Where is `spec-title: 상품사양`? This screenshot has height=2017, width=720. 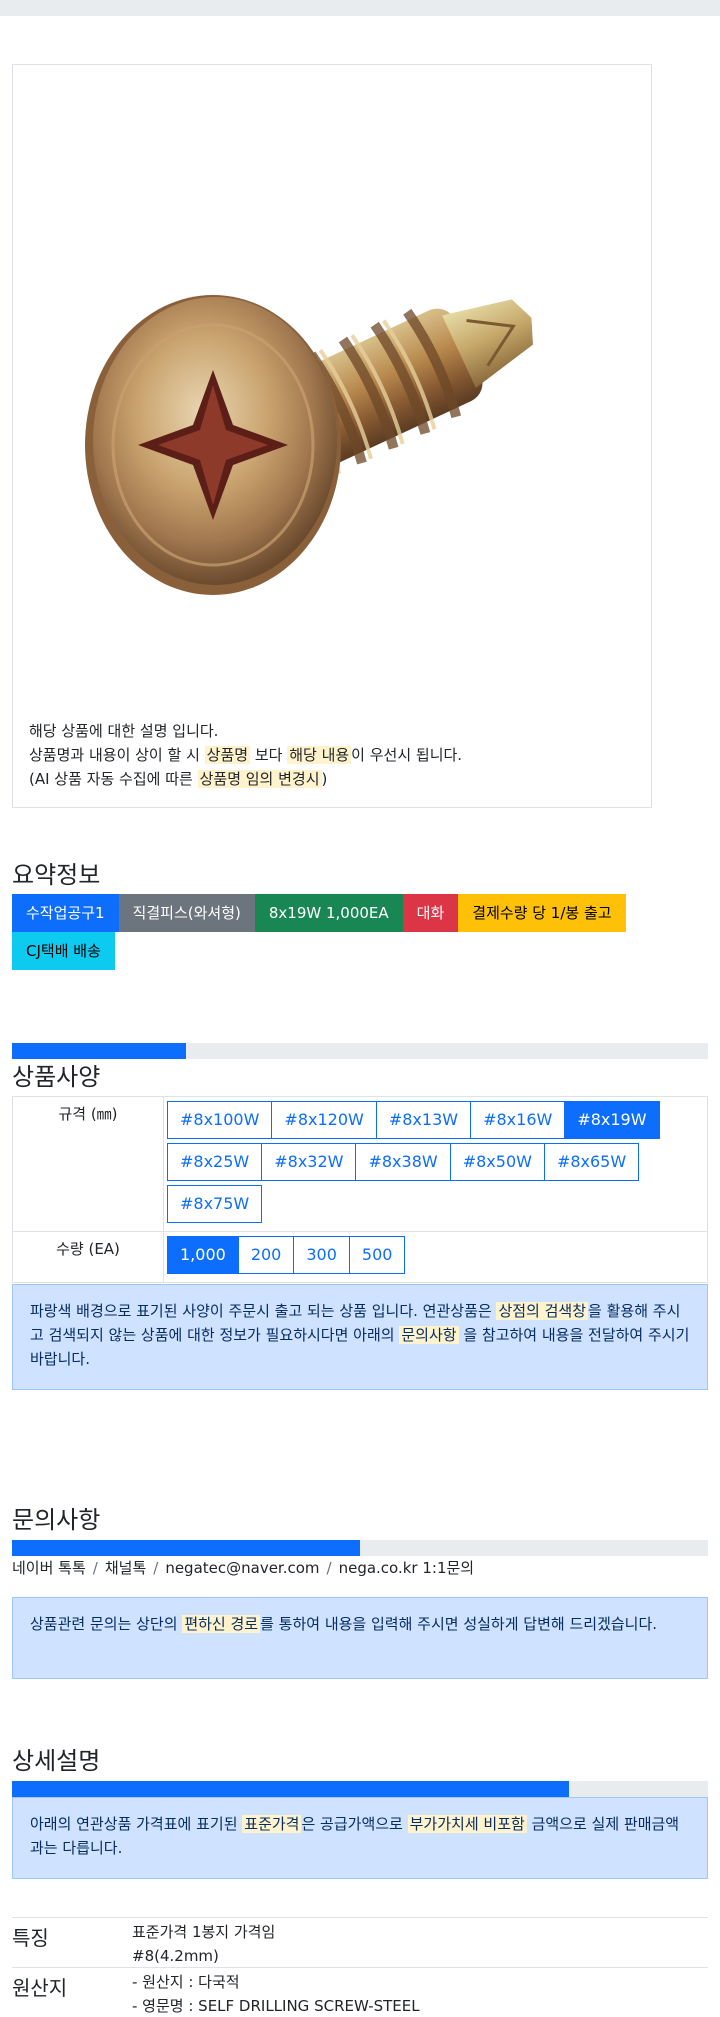
spec-title: 상품사양 is located at coordinates (56, 1077).